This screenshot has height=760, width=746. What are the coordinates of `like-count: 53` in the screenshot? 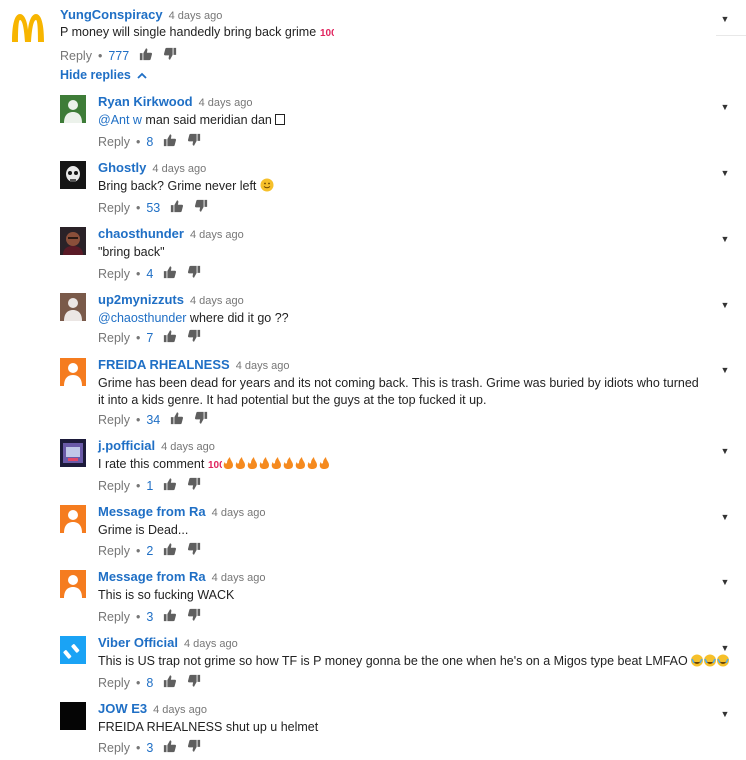 It's located at (153, 208).